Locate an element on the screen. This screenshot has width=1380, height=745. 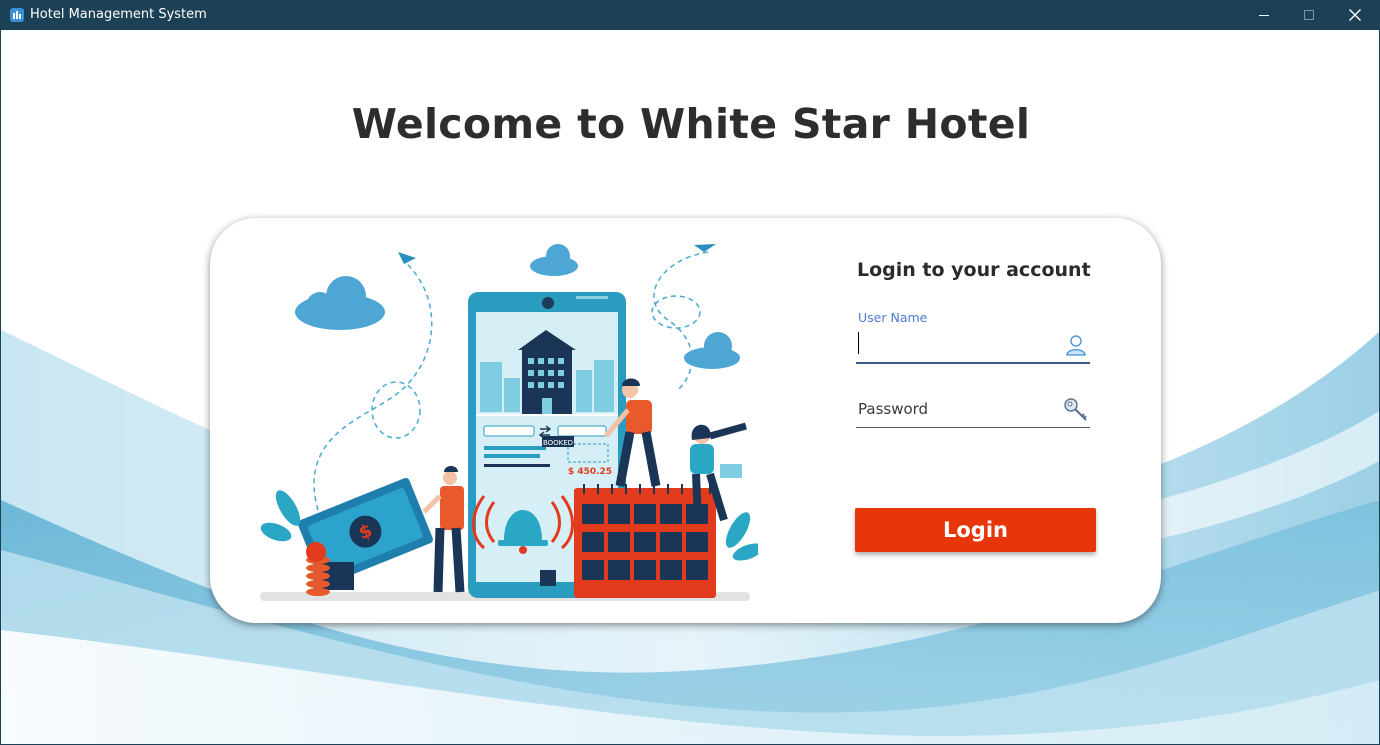
minimize-icon is located at coordinates (1264, 15).